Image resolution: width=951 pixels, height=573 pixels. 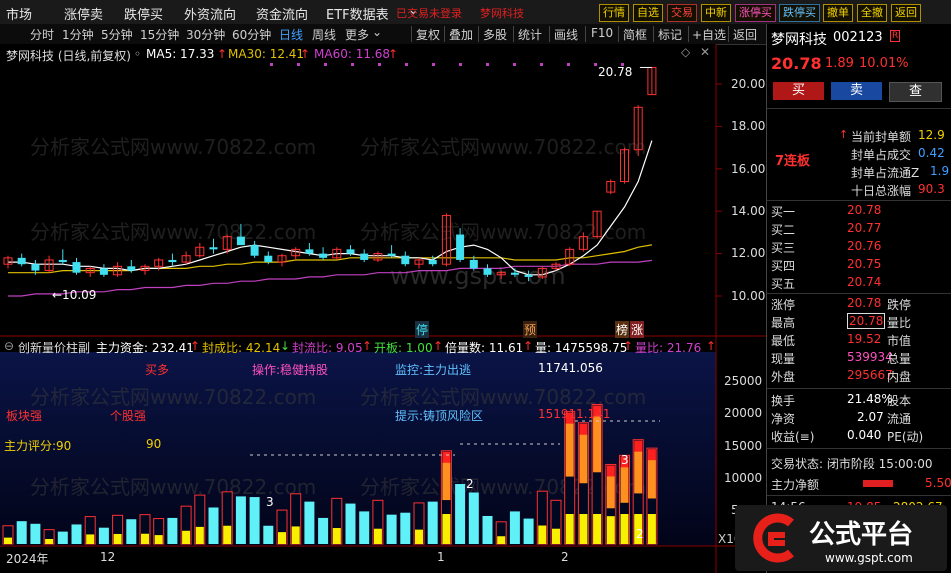 What do you see at coordinates (602, 33) in the screenshot?
I see `tool-f10: F10` at bounding box center [602, 33].